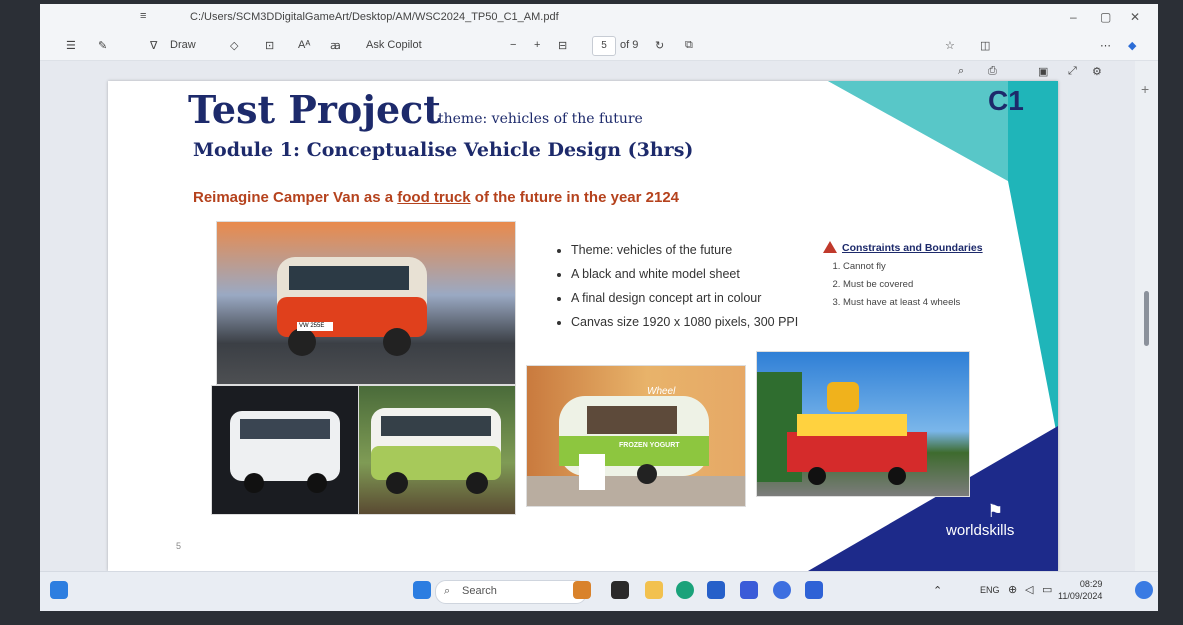 The image size is (1183, 625). What do you see at coordinates (716, 590) in the screenshot?
I see `store-icon` at bounding box center [716, 590].